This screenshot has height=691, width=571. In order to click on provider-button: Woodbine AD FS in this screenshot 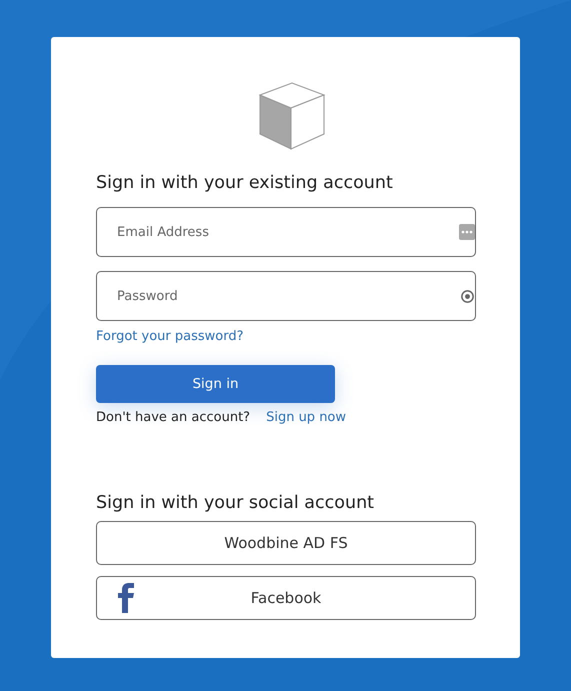, I will do `click(286, 543)`.